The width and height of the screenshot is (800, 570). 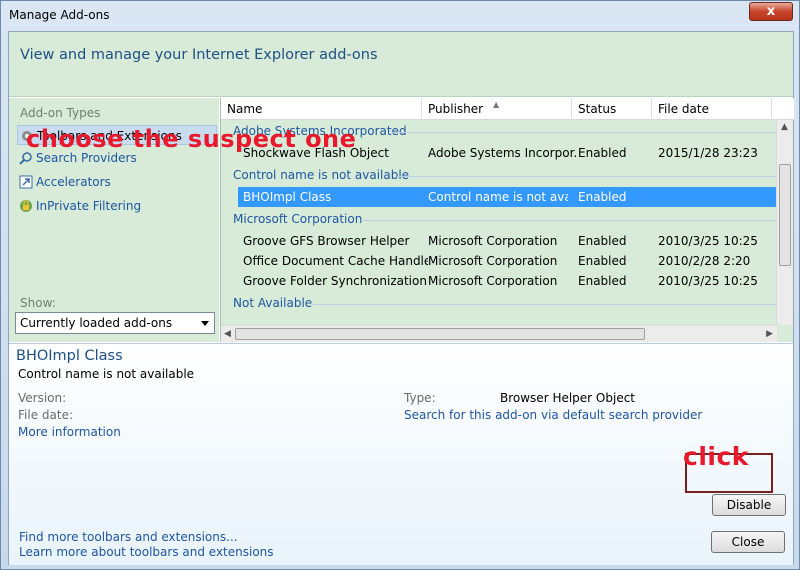 What do you see at coordinates (335, 281) in the screenshot?
I see `row-name: Groove Folder Synchronization` at bounding box center [335, 281].